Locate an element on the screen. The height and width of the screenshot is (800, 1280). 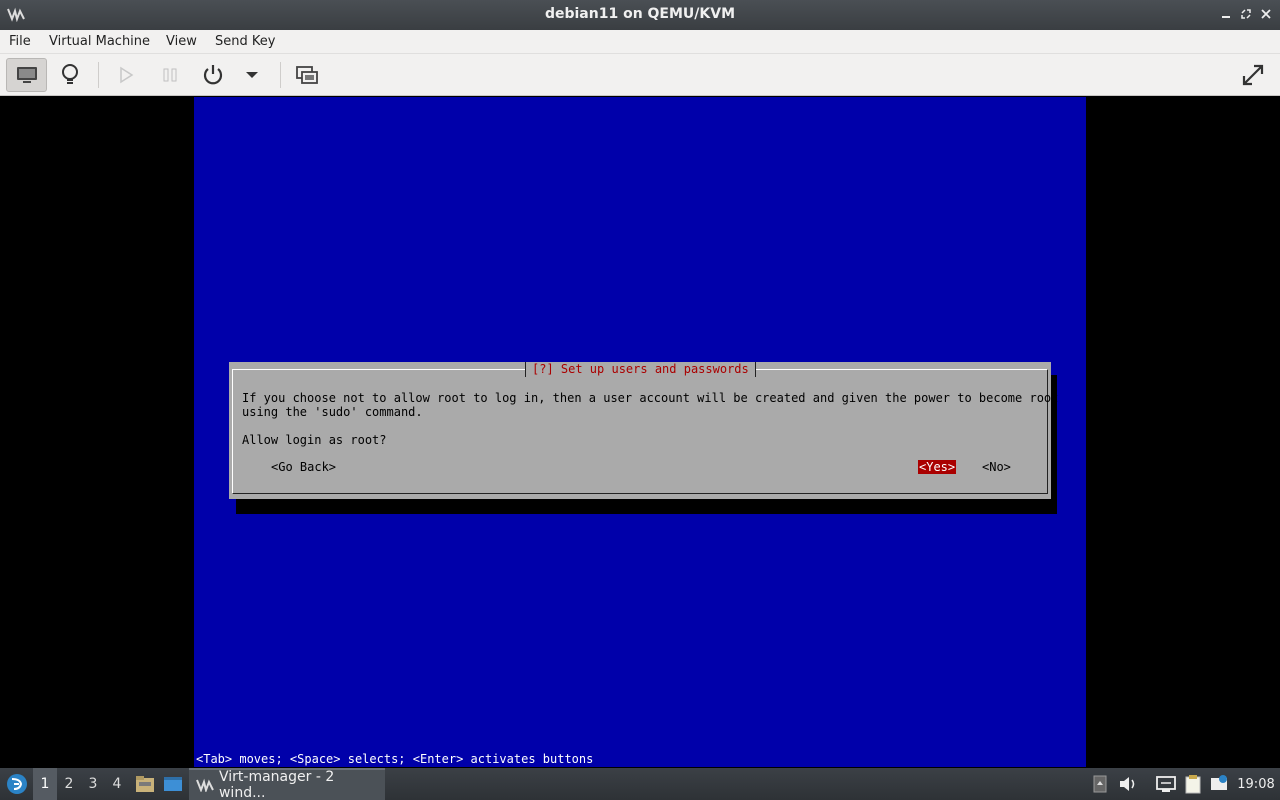
toolbar is located at coordinates (640, 75).